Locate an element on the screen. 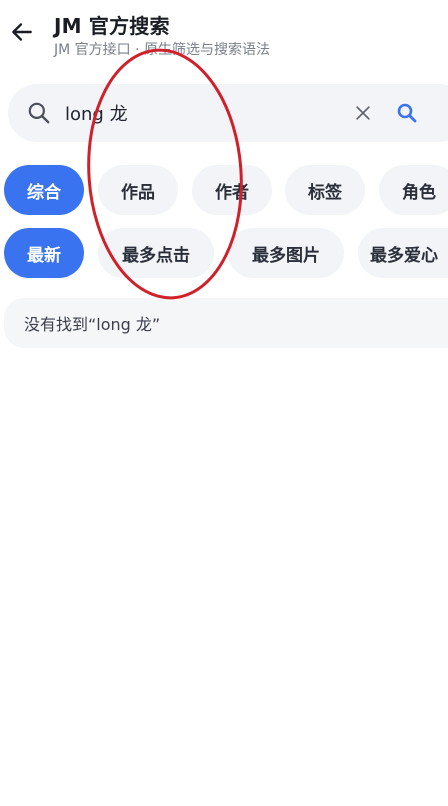 This screenshot has width=448, height=806. chip-most-clicks: 最多点击 is located at coordinates (156, 253).